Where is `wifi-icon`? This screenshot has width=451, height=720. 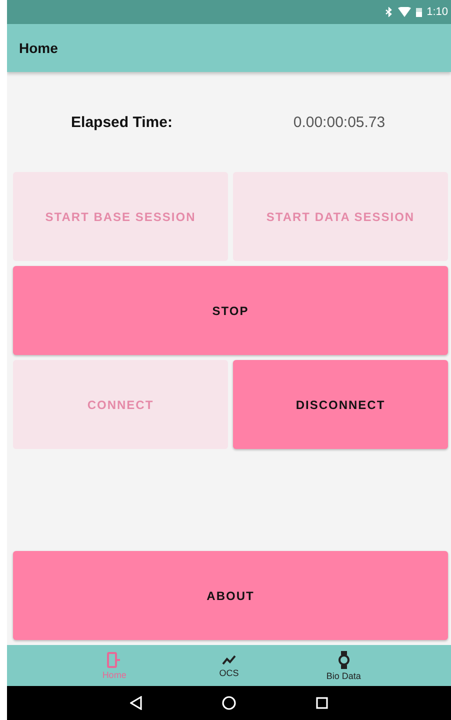
wifi-icon is located at coordinates (404, 12).